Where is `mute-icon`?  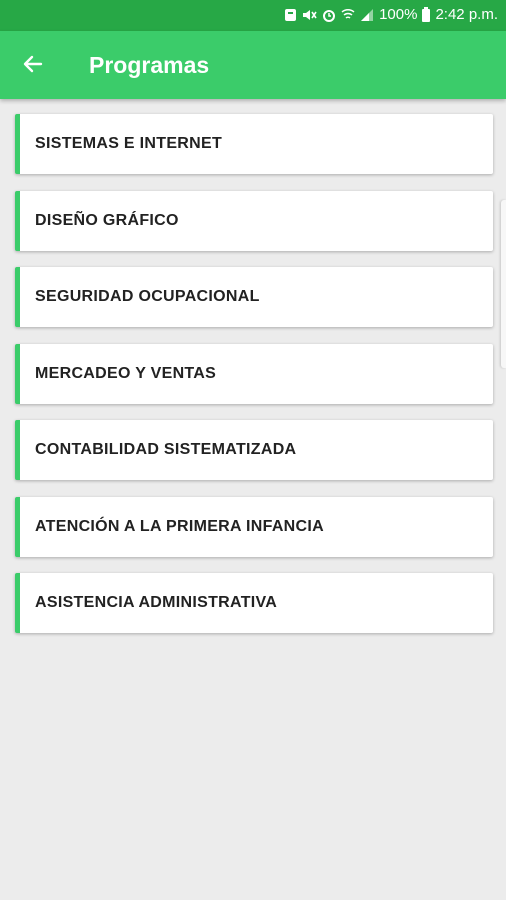 mute-icon is located at coordinates (309, 15).